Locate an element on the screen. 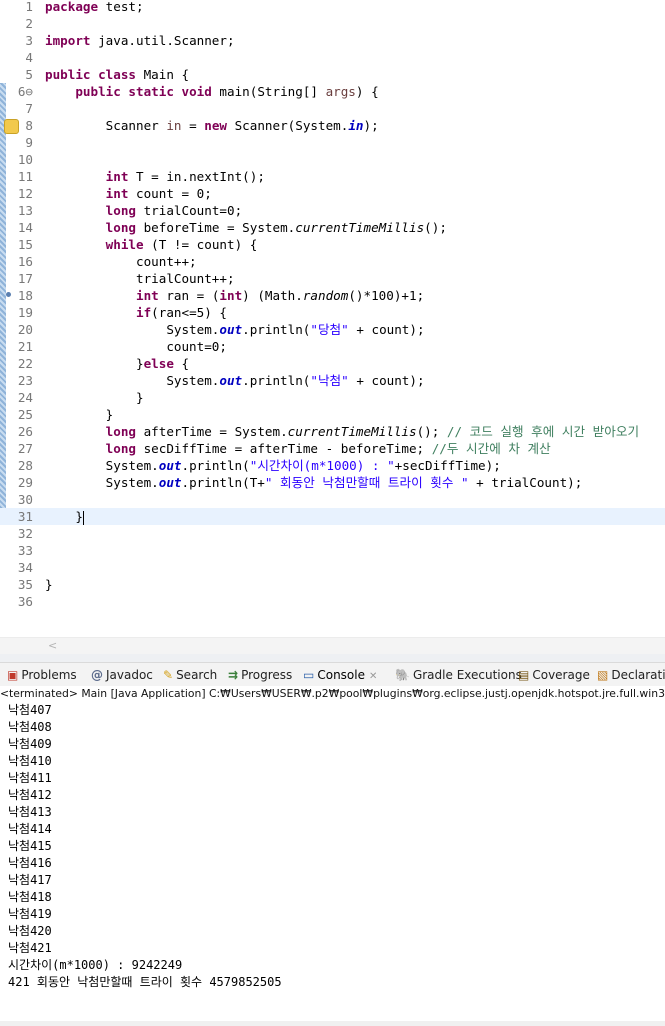 Image resolution: width=665 pixels, height=1026 pixels. code-line: 32 is located at coordinates (332, 533).